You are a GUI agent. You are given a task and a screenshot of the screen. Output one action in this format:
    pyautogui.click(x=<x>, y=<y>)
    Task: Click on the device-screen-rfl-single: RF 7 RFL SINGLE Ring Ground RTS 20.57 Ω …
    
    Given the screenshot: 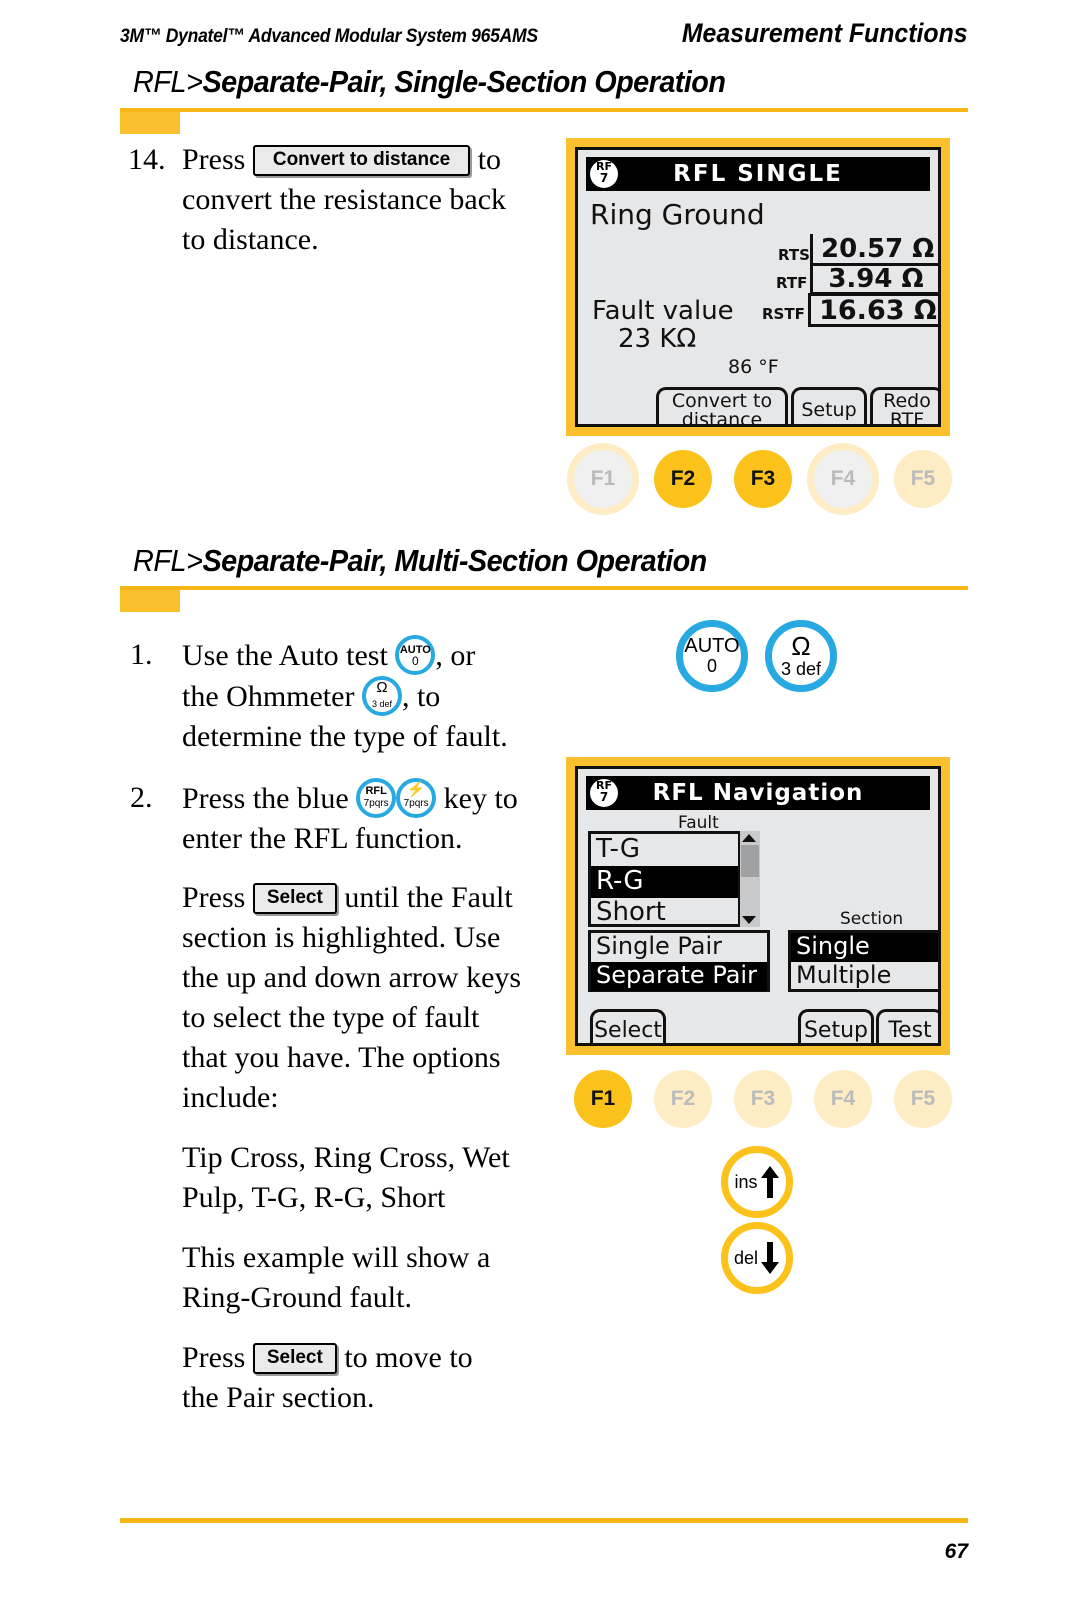 What is the action you would take?
    pyautogui.click(x=758, y=287)
    